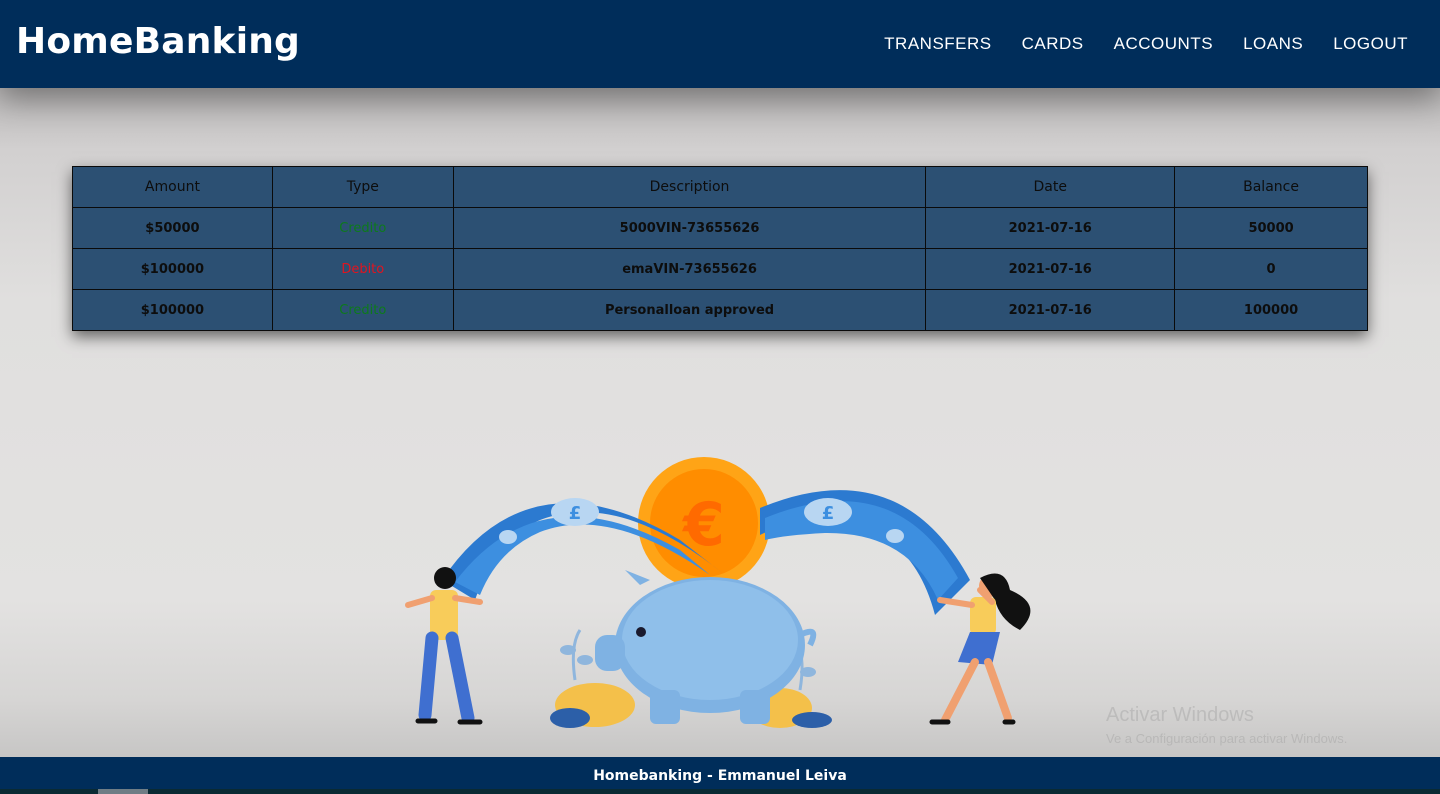 This screenshot has height=794, width=1440. Describe the element at coordinates (937, 44) in the screenshot. I see `nav-transfers-link: TRANSFERS` at that location.